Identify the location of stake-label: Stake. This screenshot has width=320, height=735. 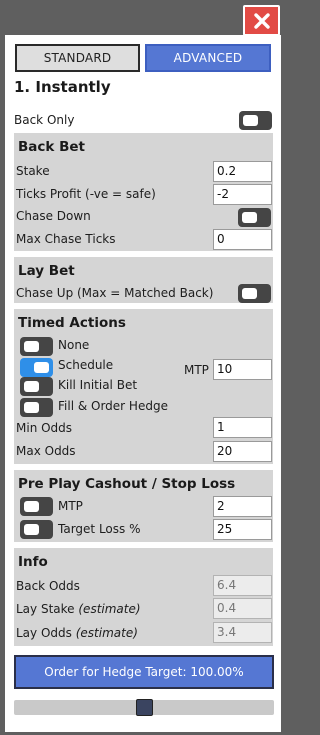
(33, 171).